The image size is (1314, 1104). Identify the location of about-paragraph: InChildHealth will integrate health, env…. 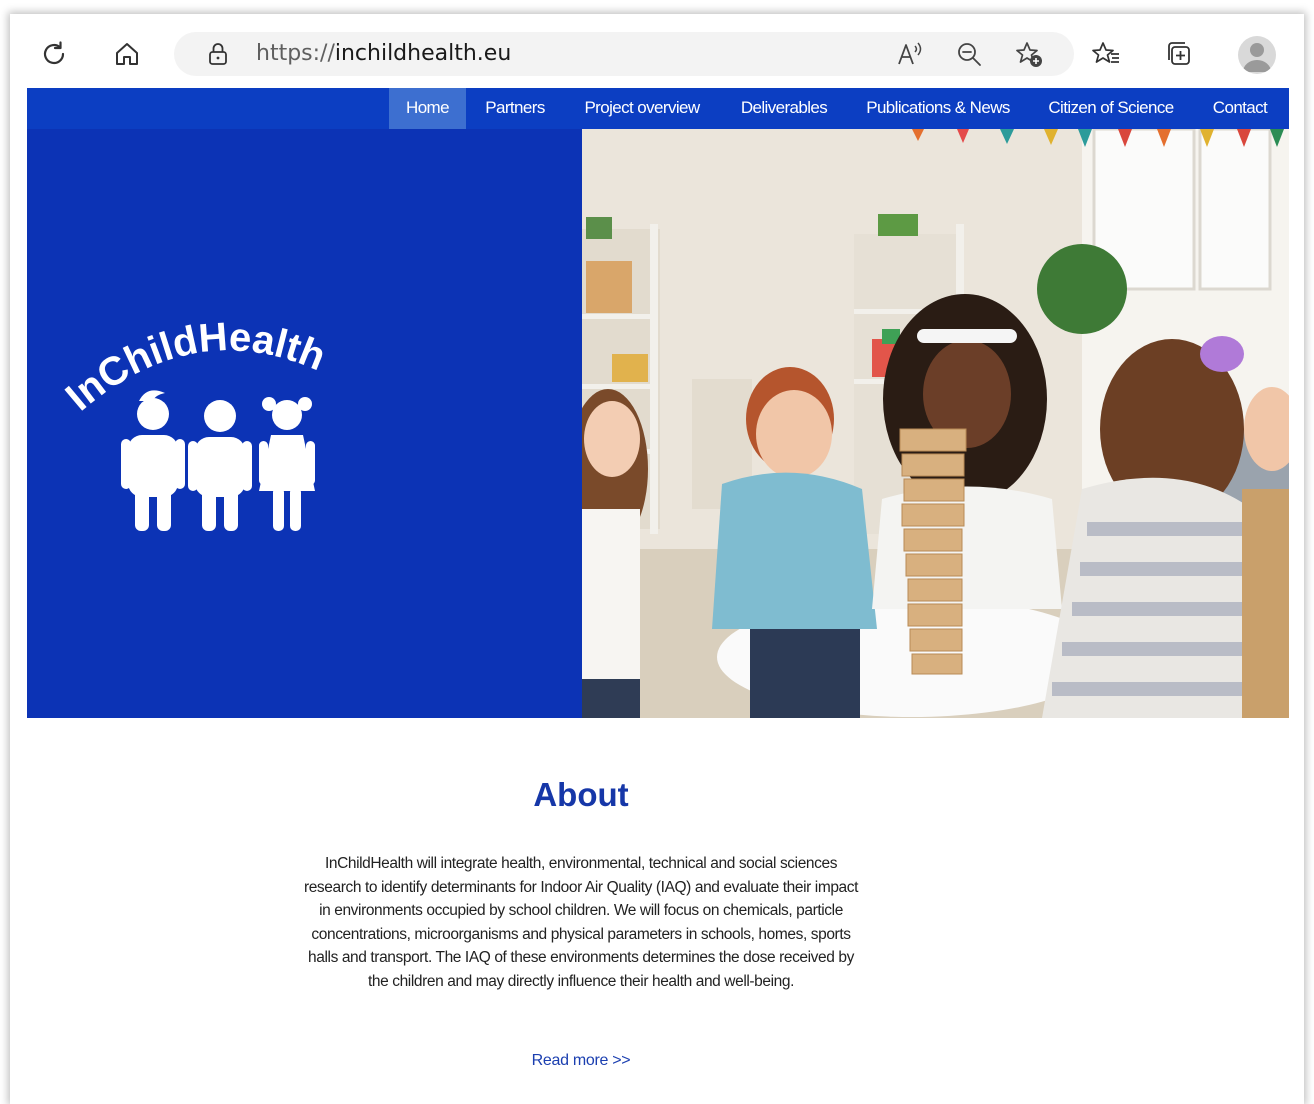
(581, 922).